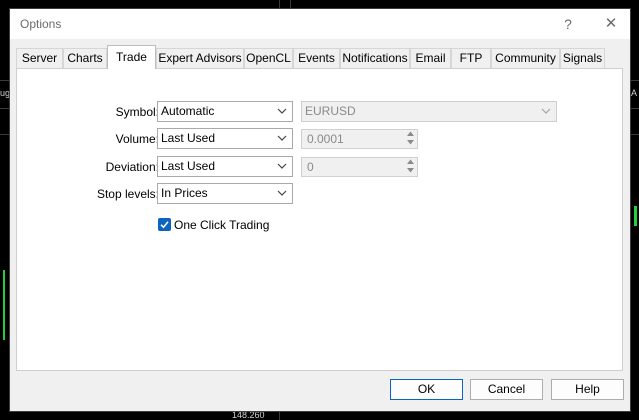 This screenshot has height=420, width=639. I want to click on tab-charts: Charts, so click(85, 58).